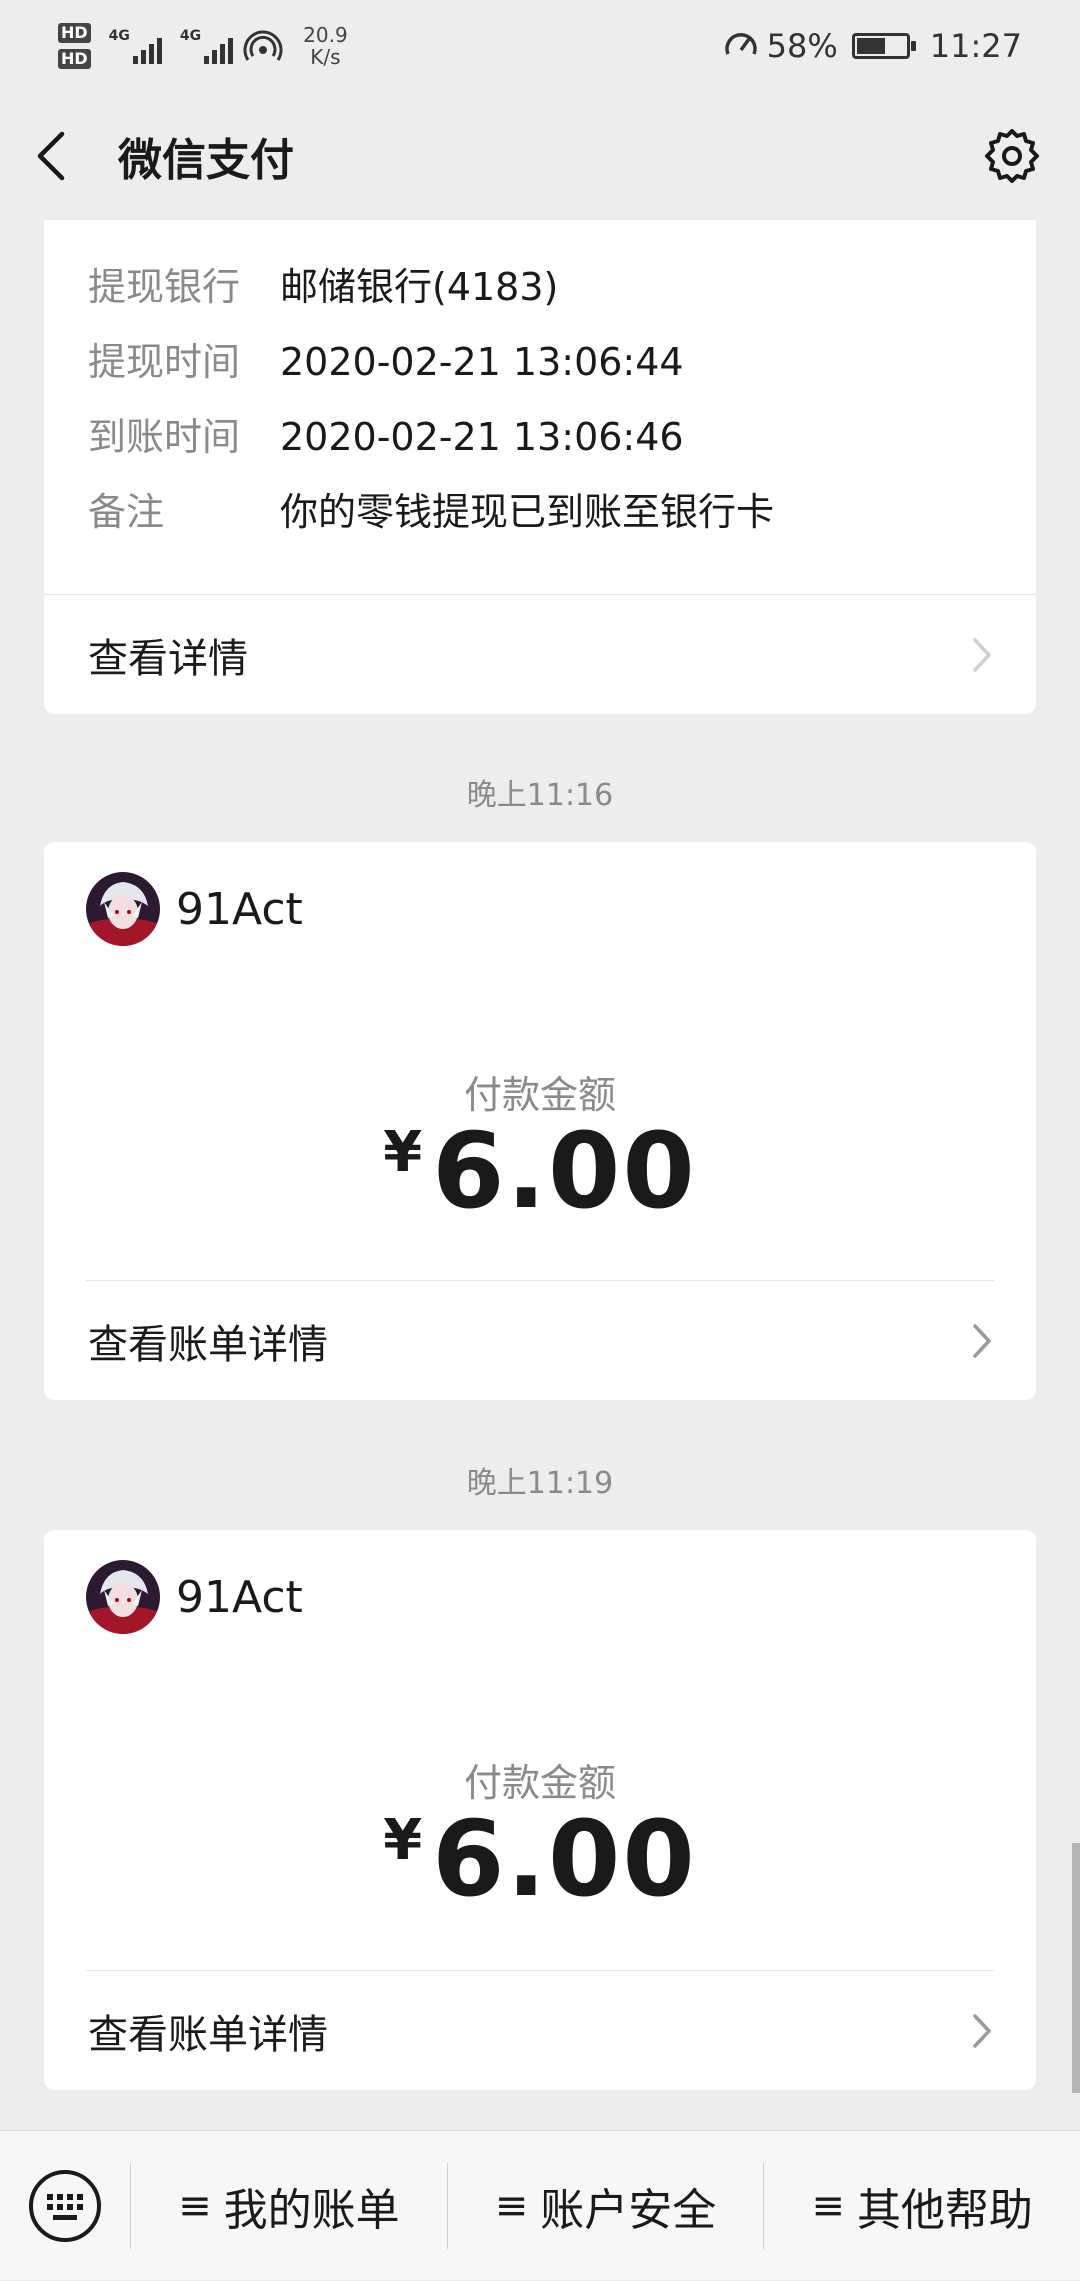  I want to click on message-time: 晚上11:16, so click(540, 795).